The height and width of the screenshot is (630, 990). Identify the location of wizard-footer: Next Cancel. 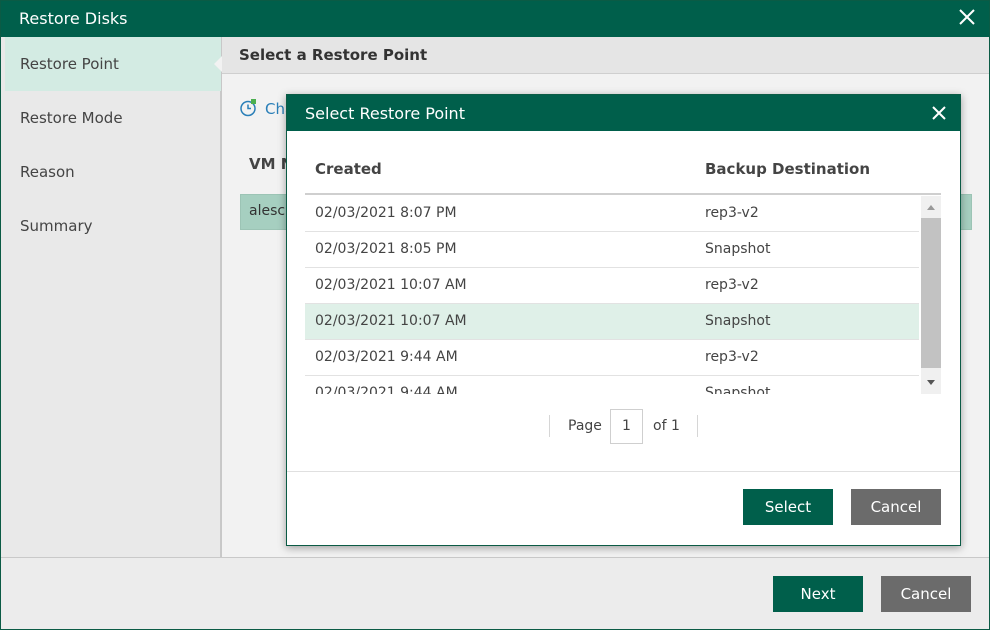
(495, 593).